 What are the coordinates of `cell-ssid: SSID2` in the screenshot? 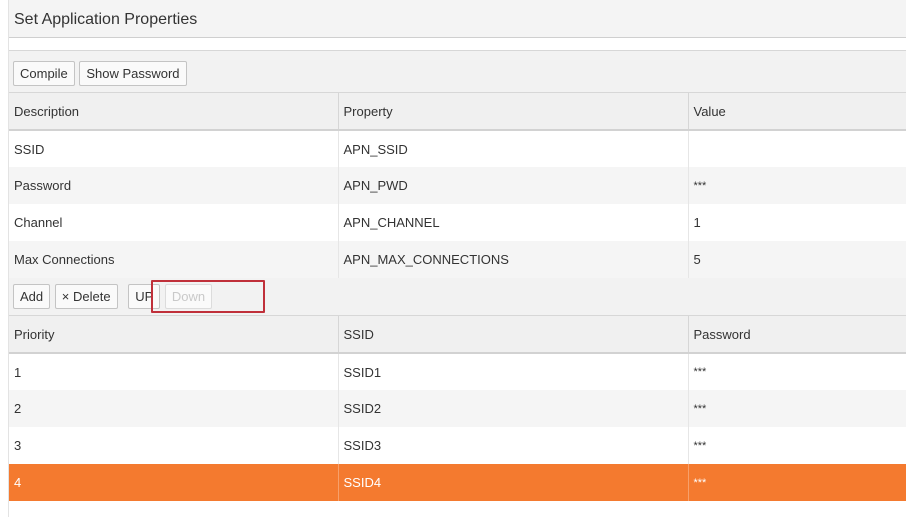 It's located at (513, 408).